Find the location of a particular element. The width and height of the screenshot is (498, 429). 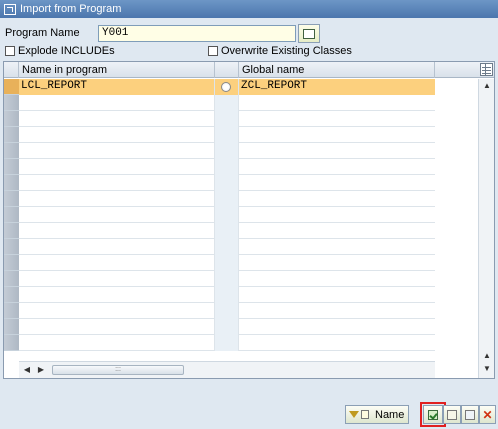

value-help-button is located at coordinates (309, 33).